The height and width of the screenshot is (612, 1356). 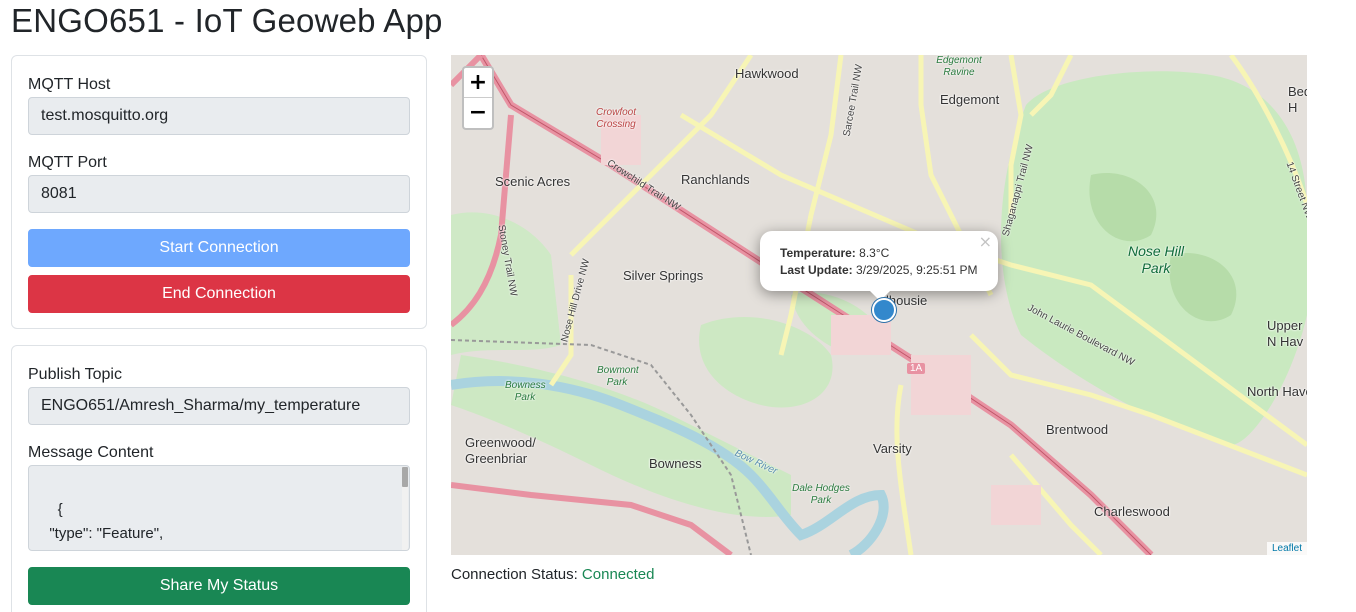 I want to click on publish-topic-label: Publish Topic, so click(x=75, y=374).